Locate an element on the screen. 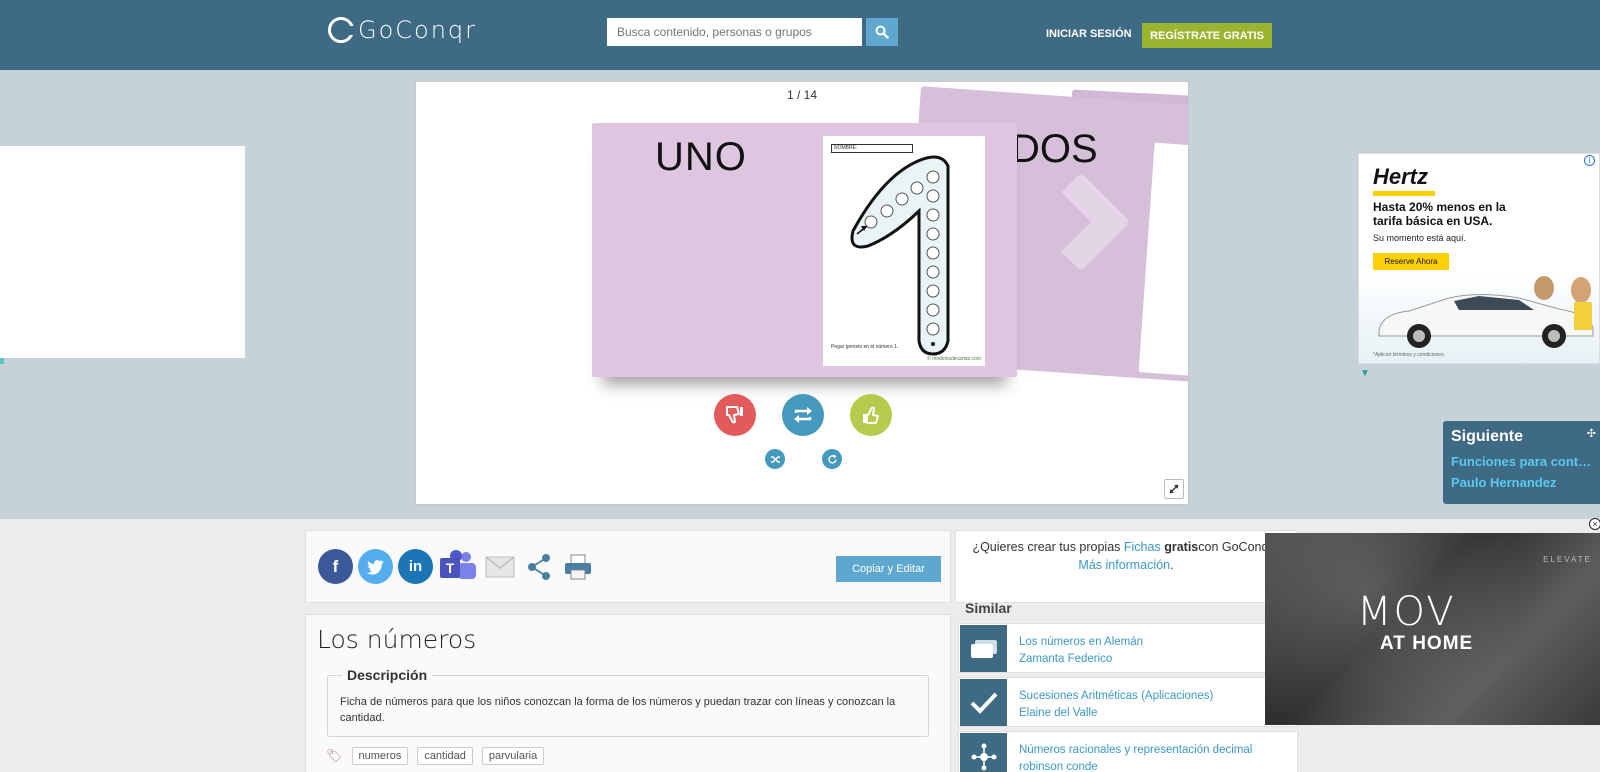  refresh-icon is located at coordinates (832, 458).